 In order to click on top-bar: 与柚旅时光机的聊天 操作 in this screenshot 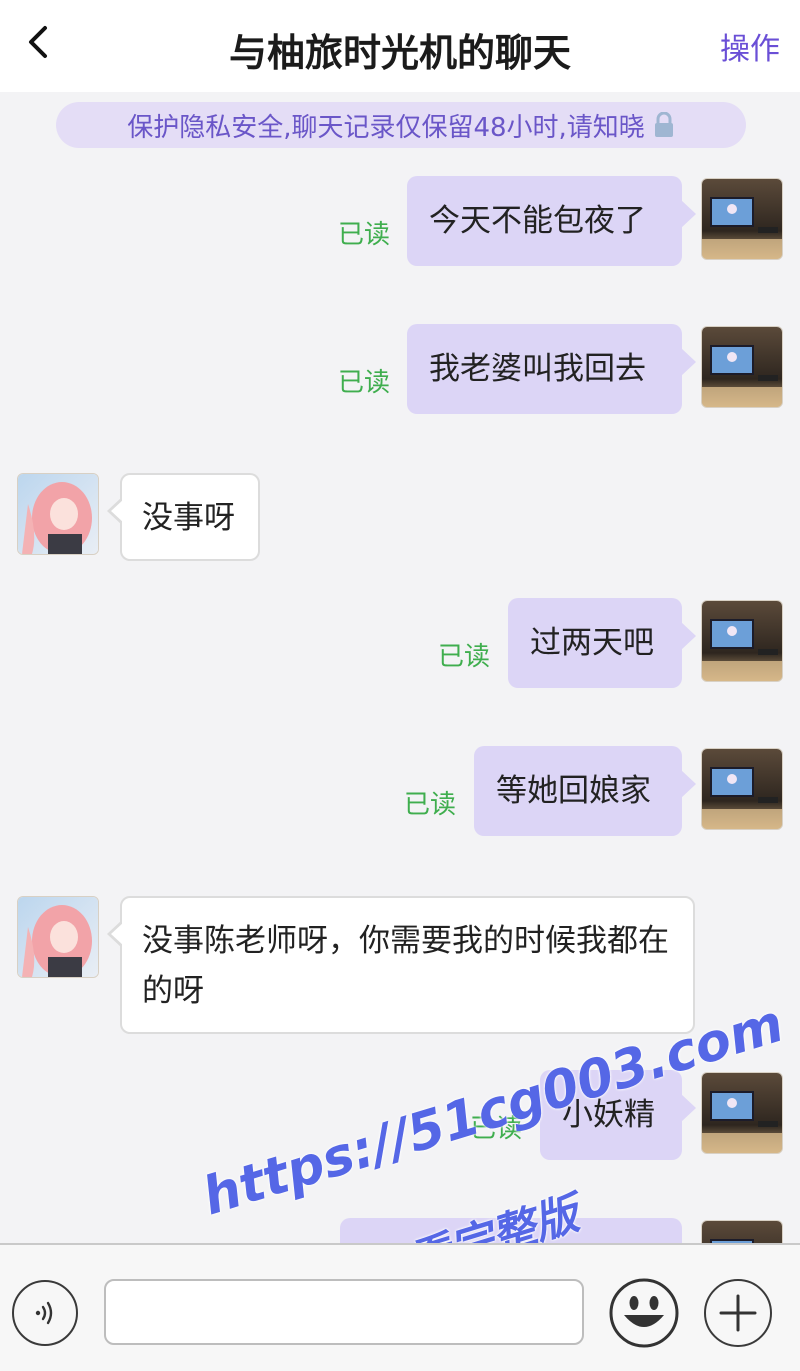, I will do `click(400, 46)`.